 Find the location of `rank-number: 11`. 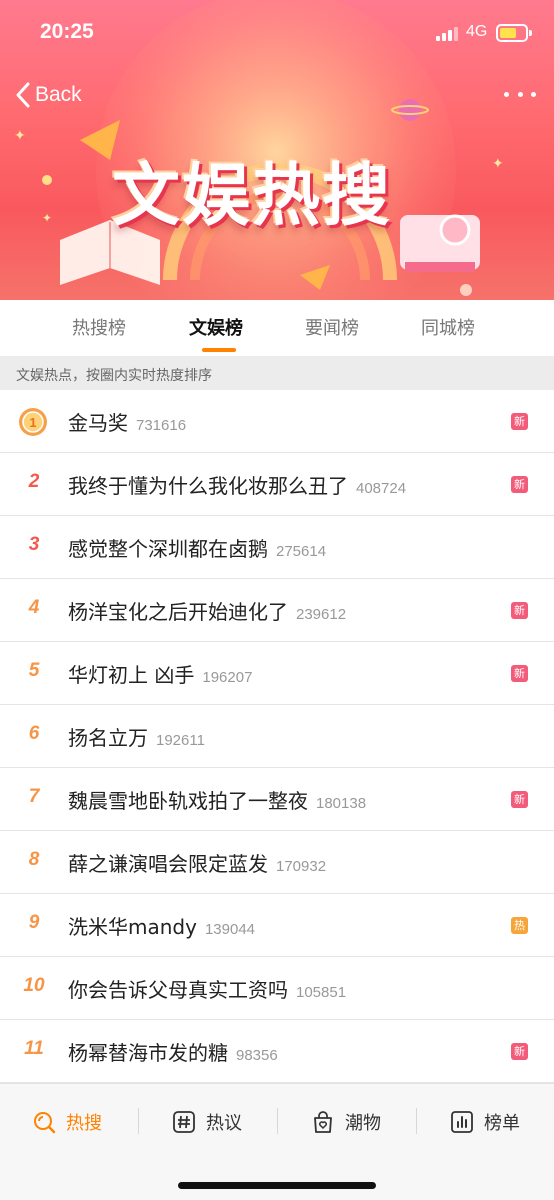

rank-number: 11 is located at coordinates (34, 1048).